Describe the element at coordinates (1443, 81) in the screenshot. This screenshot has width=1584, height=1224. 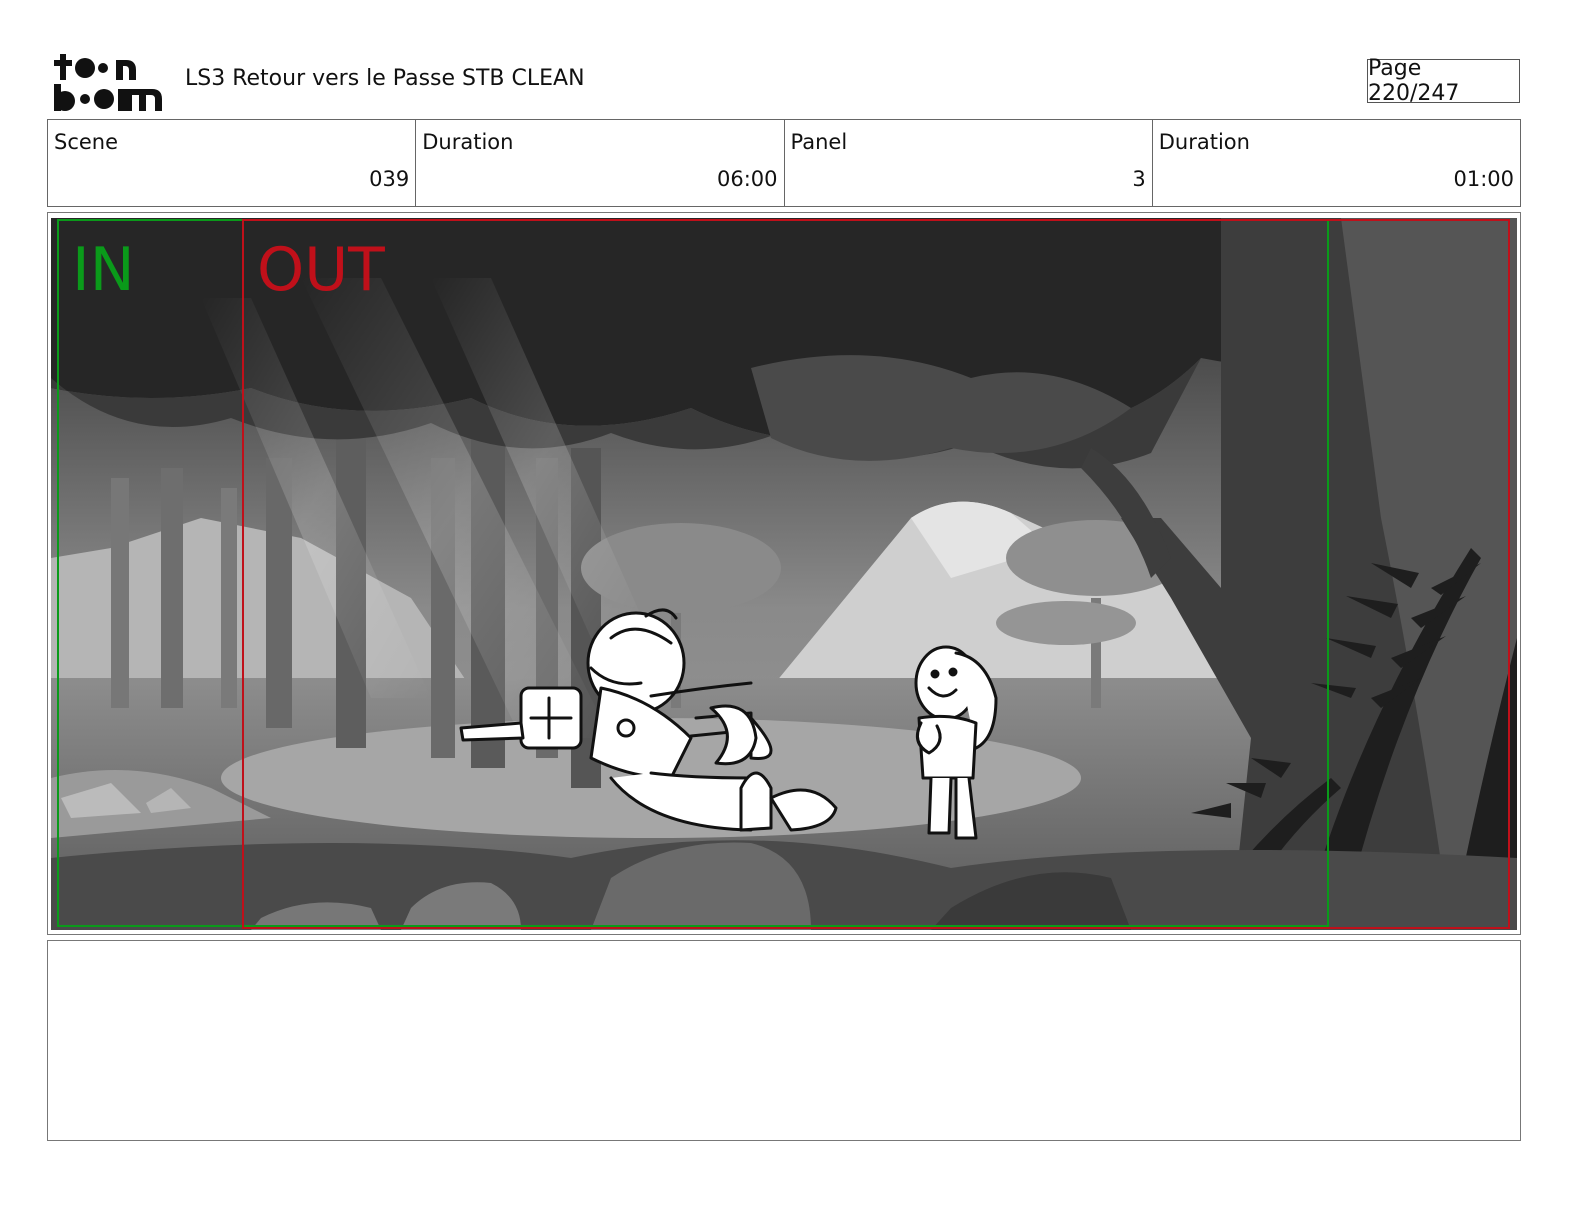
I see `page-indicator: Page 220/247` at that location.